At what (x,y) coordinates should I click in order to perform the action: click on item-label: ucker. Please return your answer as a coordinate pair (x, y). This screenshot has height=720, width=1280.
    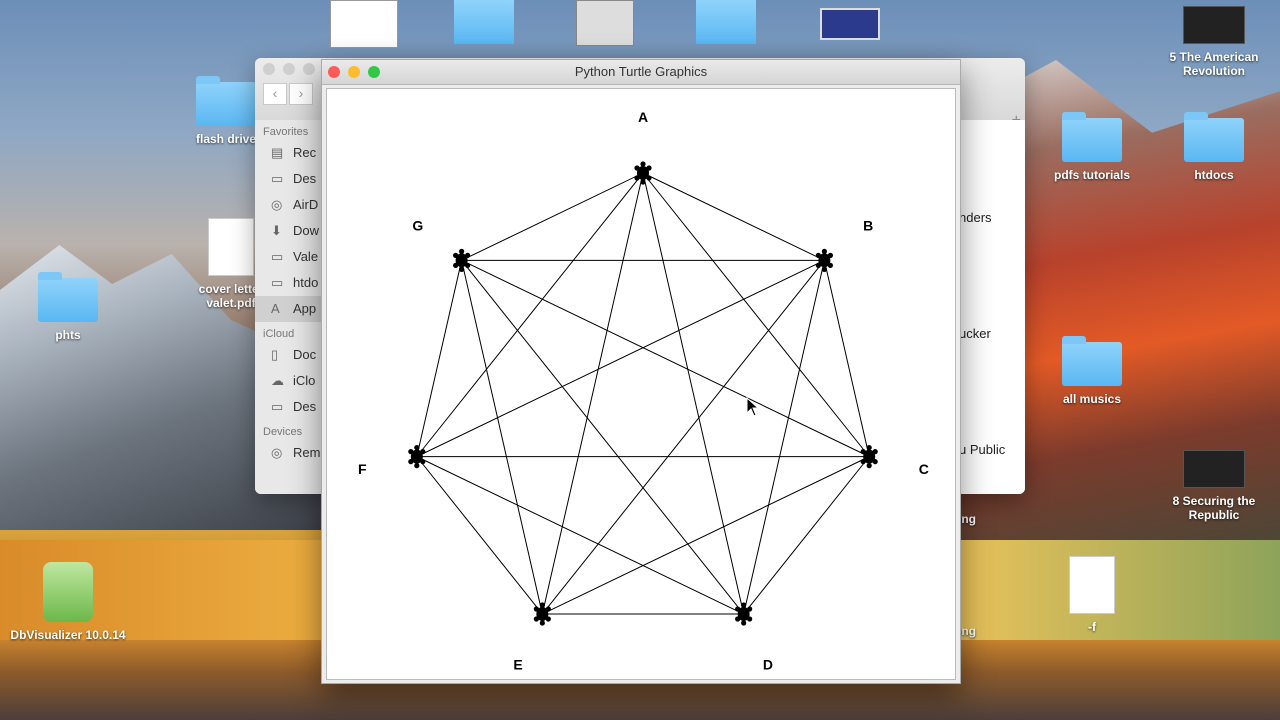
    Looking at the image, I should click on (975, 333).